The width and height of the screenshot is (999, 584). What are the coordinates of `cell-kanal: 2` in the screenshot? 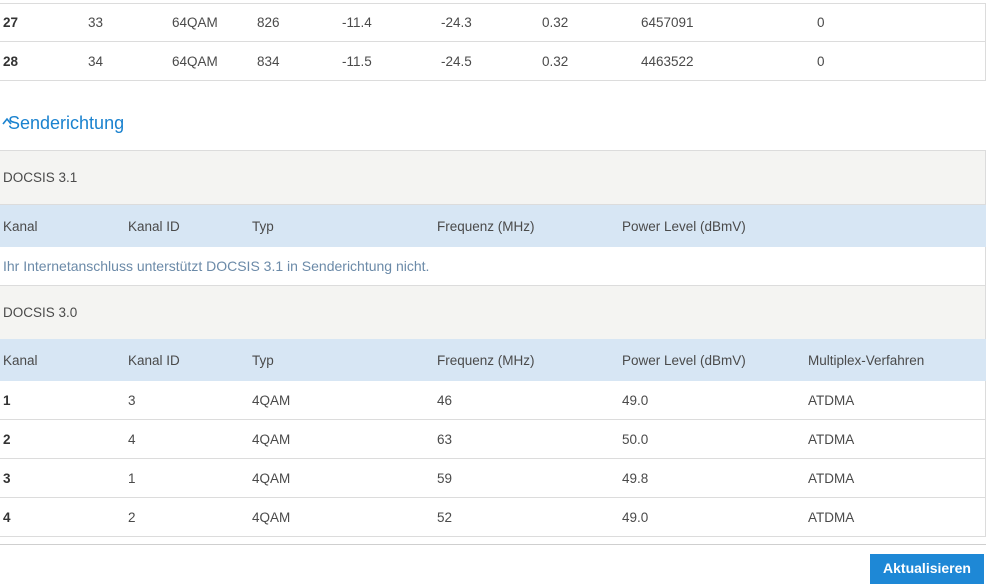 It's located at (7, 439).